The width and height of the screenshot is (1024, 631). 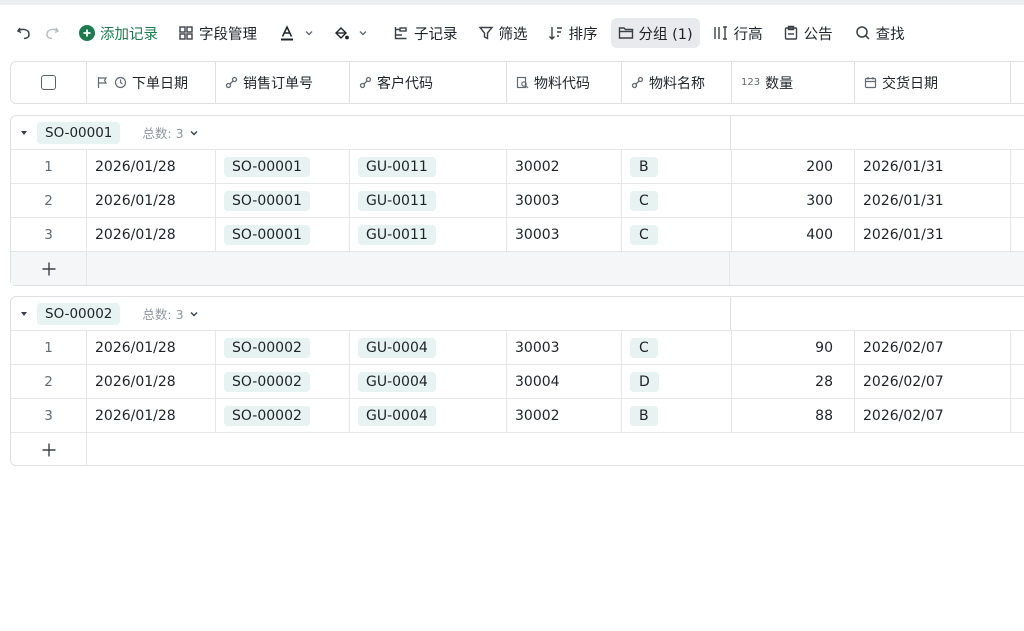 What do you see at coordinates (79, 132) in the screenshot?
I see `group-name-tag: SO-00001` at bounding box center [79, 132].